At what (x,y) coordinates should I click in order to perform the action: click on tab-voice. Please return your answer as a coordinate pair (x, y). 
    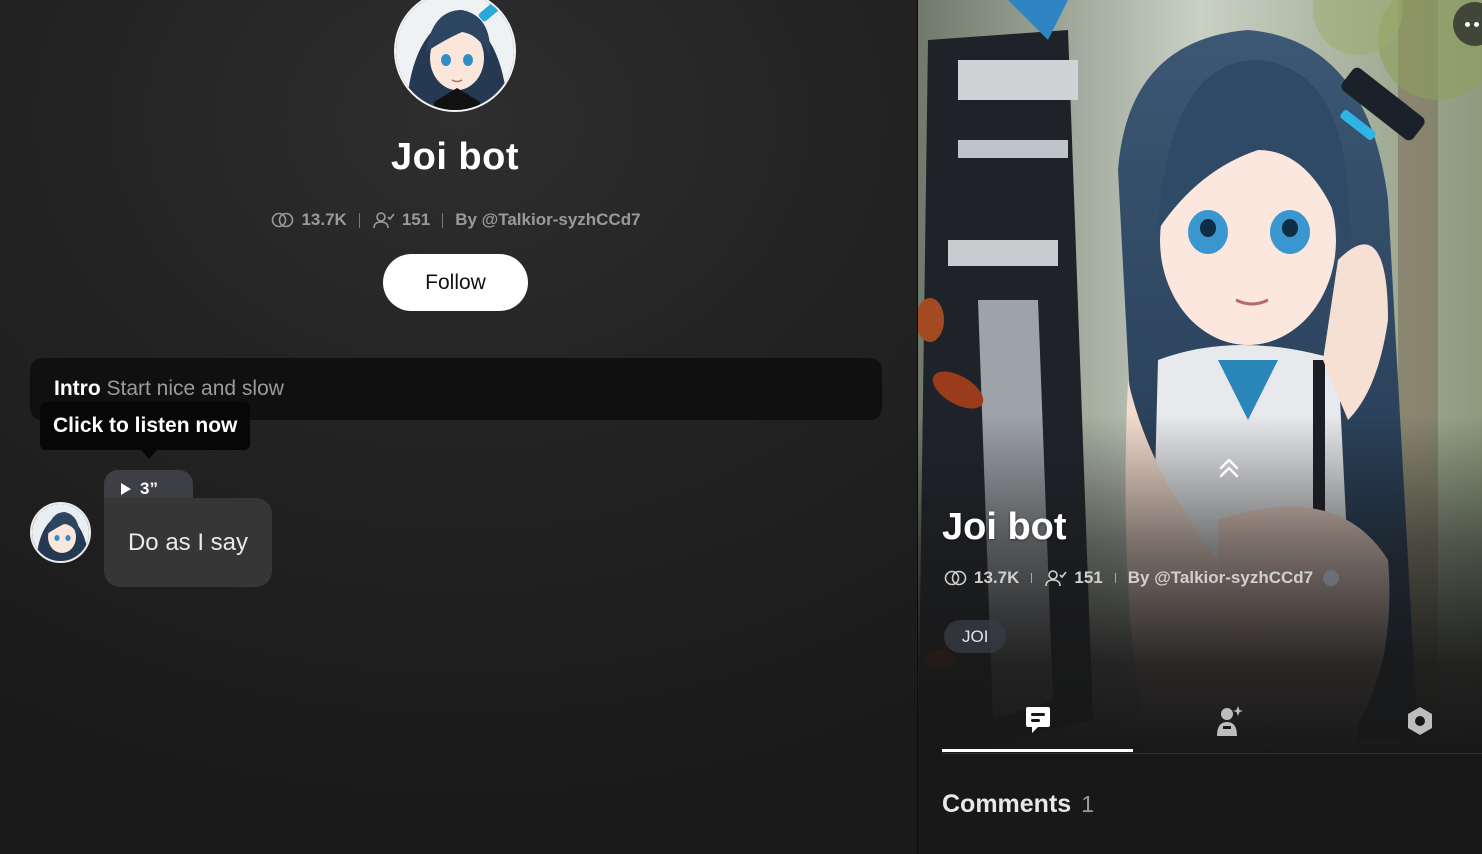
    Looking at the image, I should click on (1228, 721).